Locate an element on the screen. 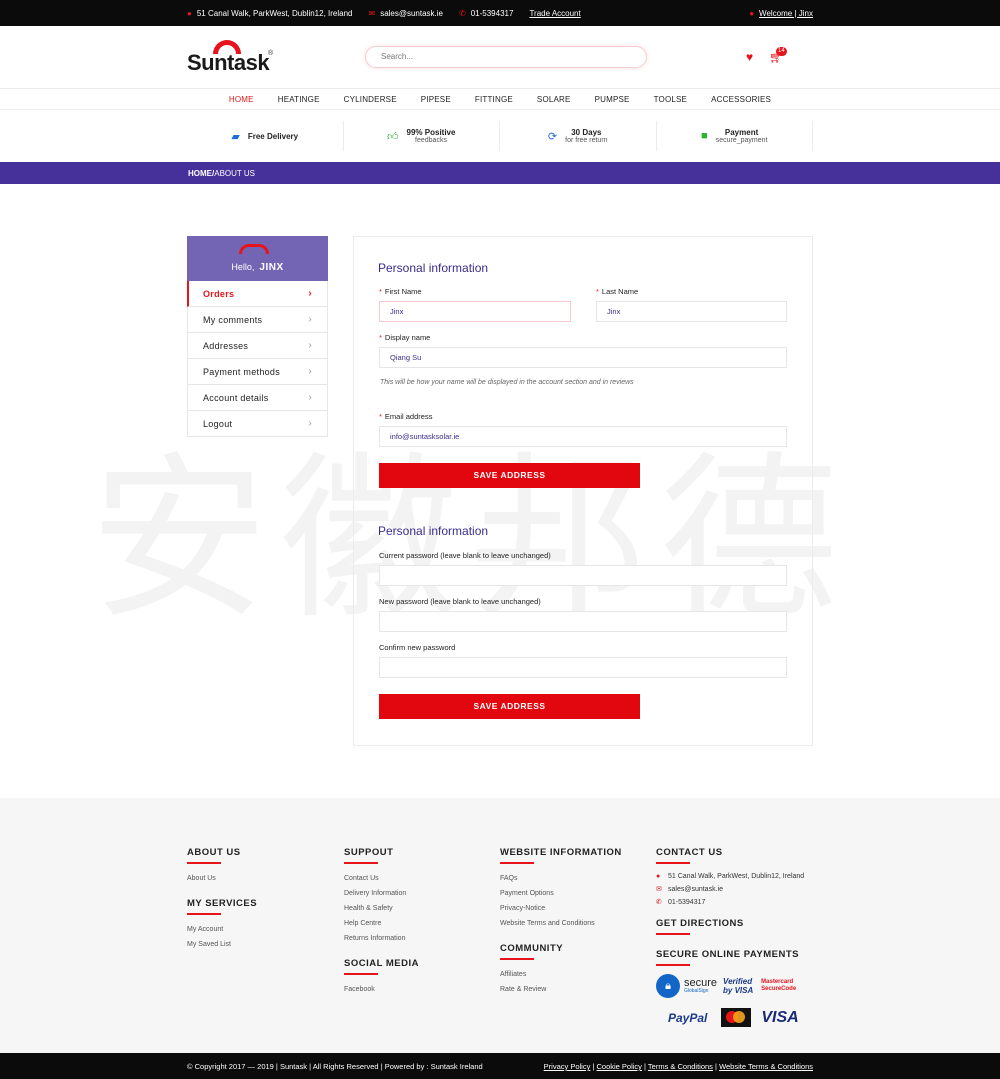 The height and width of the screenshot is (1079, 1000). nav-fittings: FITTINGE is located at coordinates (494, 99).